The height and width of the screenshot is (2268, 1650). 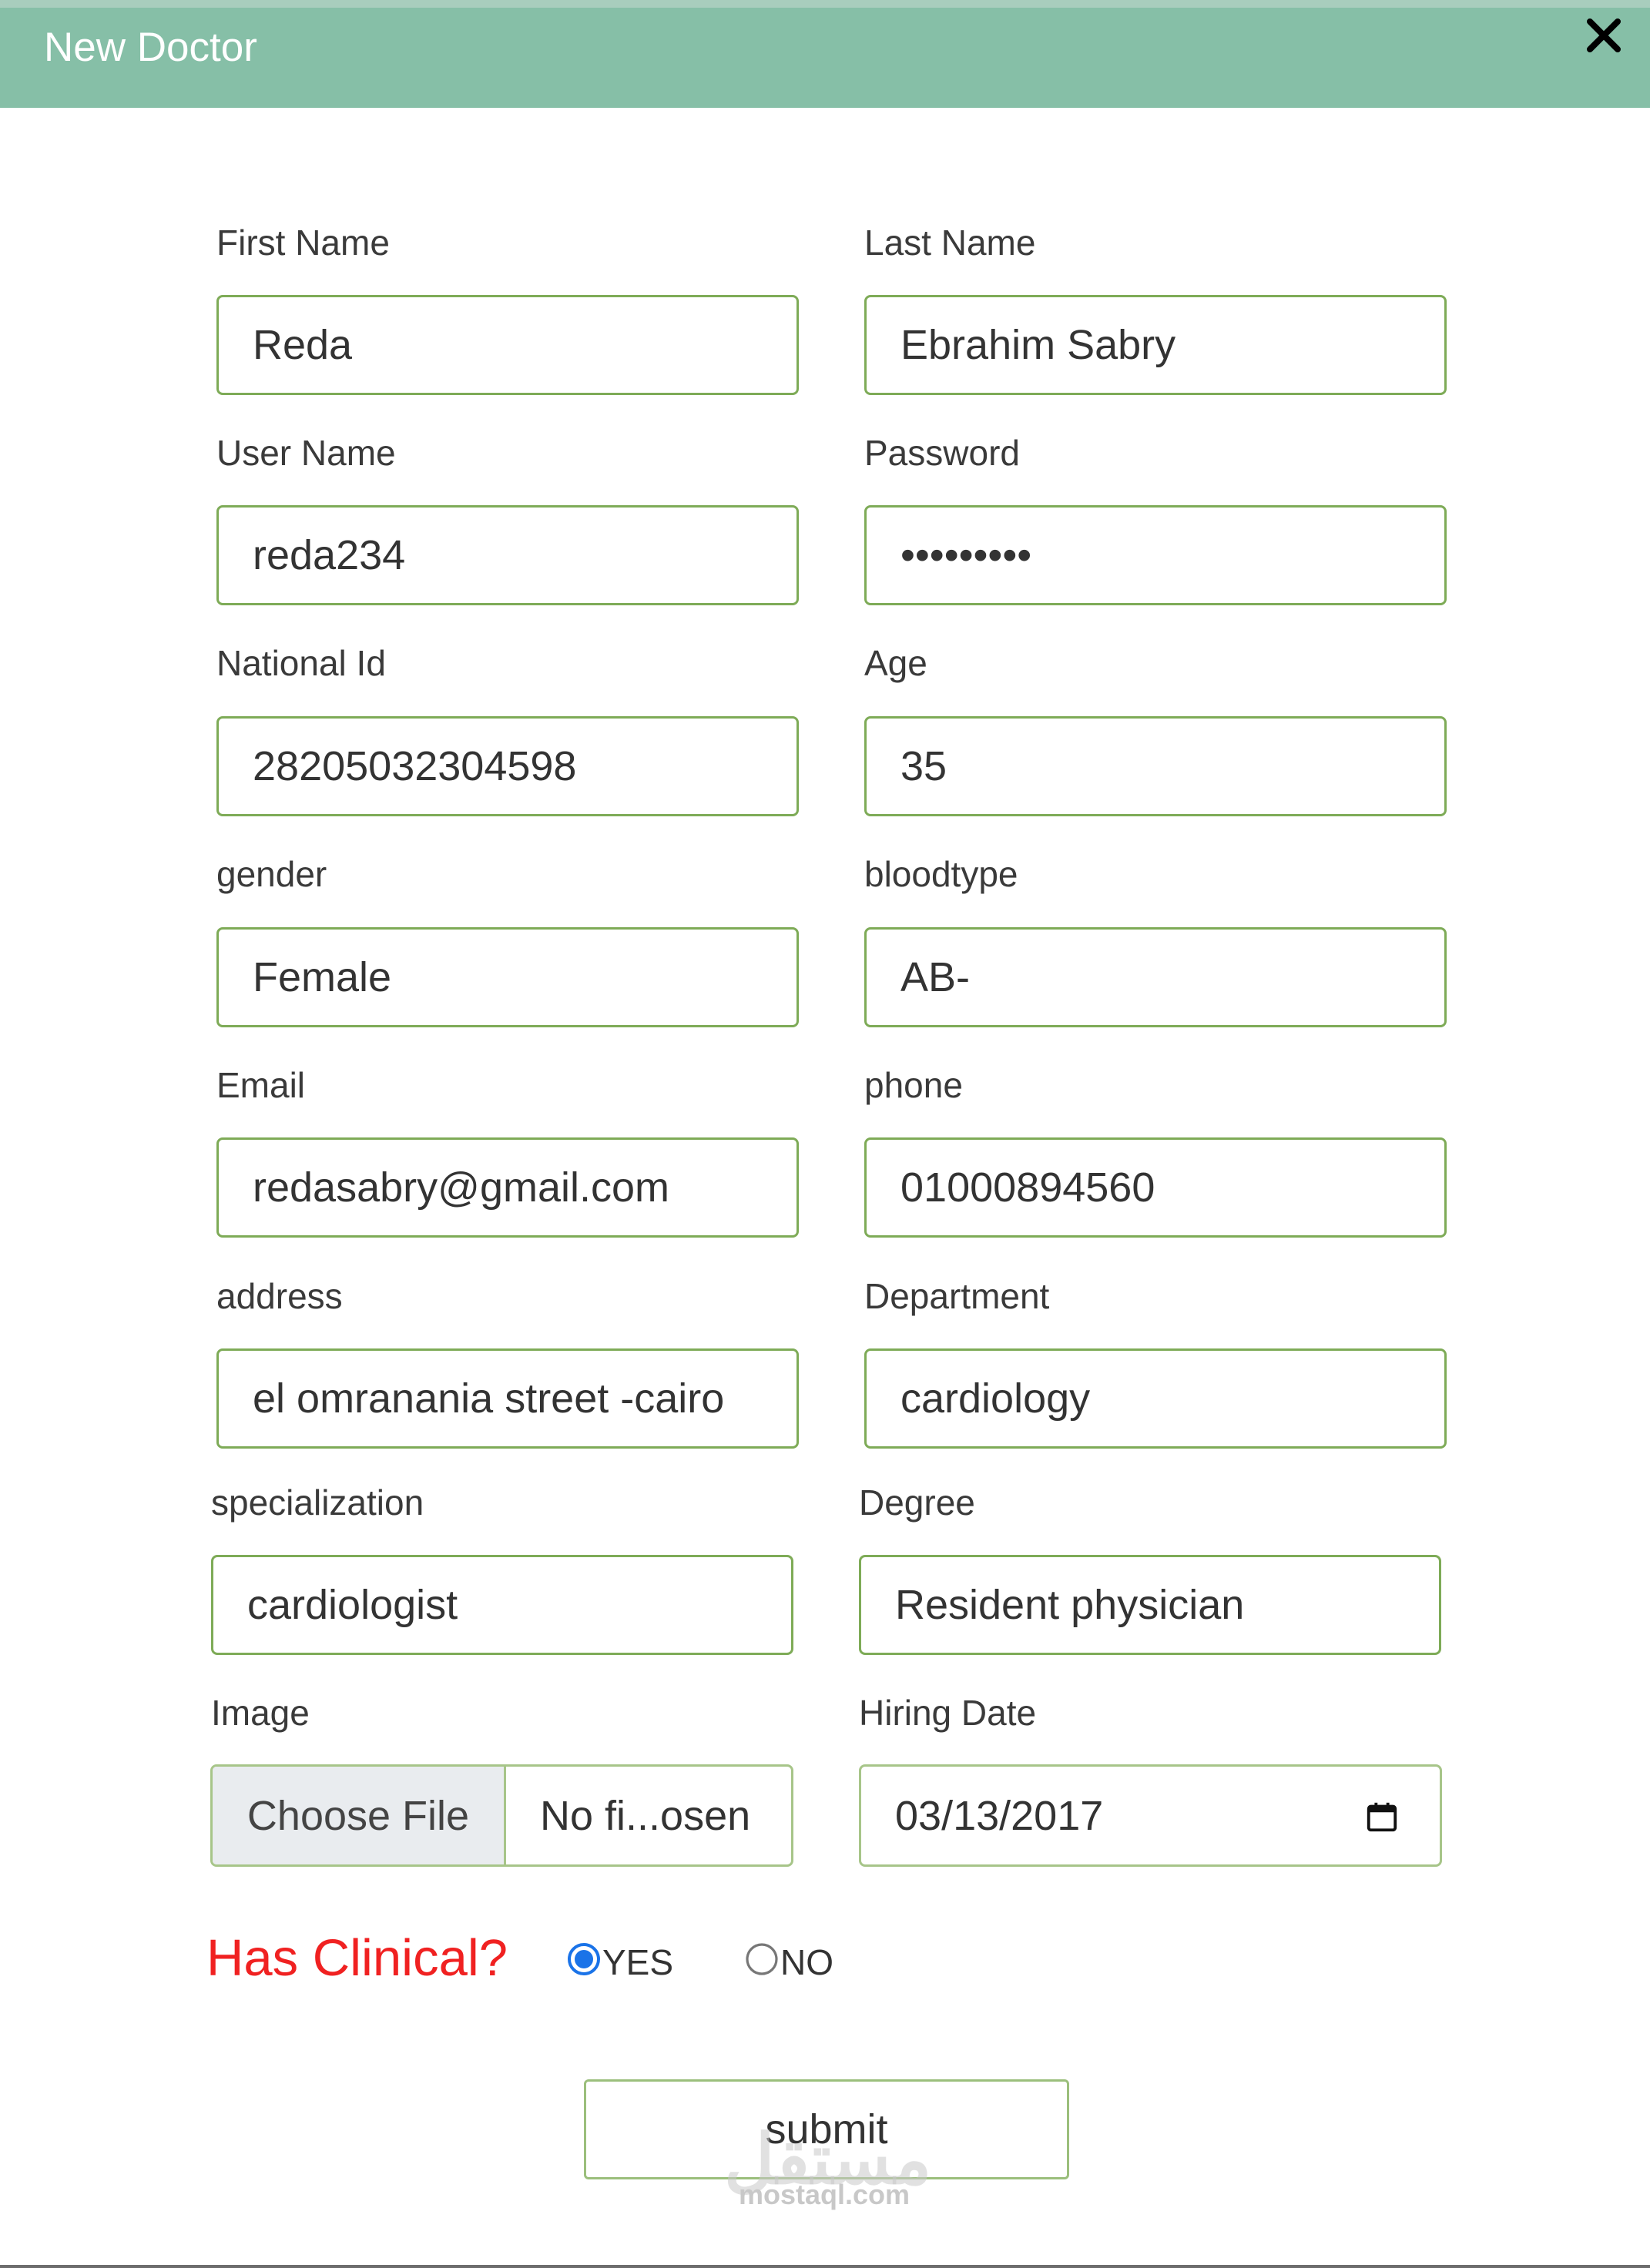 I want to click on age-label: Age, so click(x=895, y=663).